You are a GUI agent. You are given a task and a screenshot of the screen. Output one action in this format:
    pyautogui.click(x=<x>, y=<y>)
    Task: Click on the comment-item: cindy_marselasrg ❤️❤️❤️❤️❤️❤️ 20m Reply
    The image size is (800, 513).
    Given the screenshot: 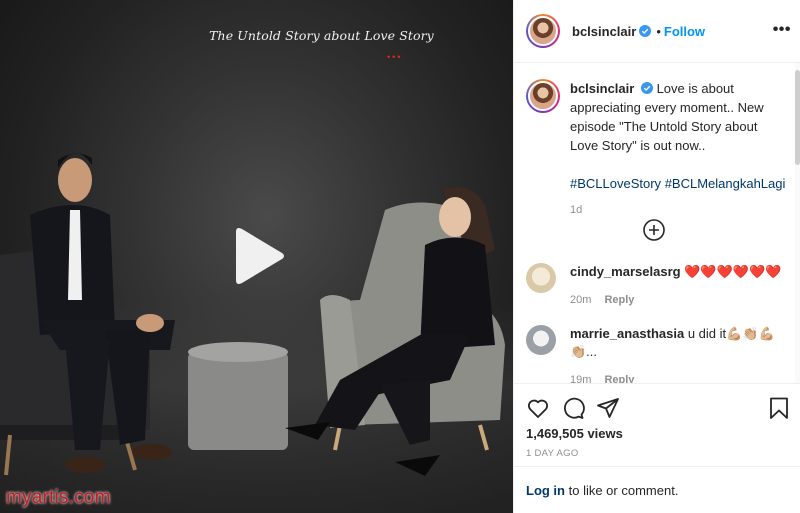 What is the action you would take?
    pyautogui.click(x=657, y=286)
    